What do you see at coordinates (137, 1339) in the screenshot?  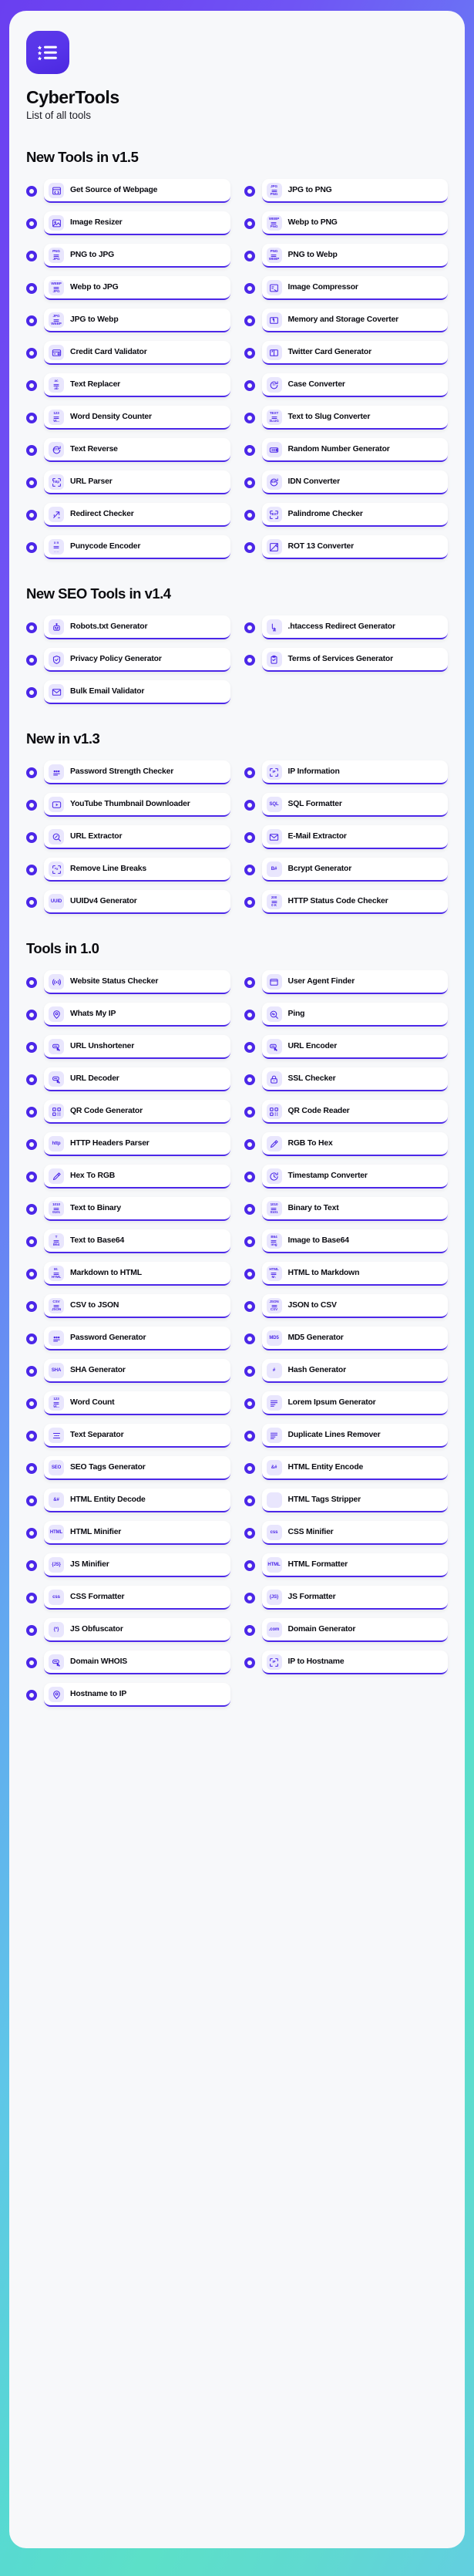 I see `tool-card: Password Generator` at bounding box center [137, 1339].